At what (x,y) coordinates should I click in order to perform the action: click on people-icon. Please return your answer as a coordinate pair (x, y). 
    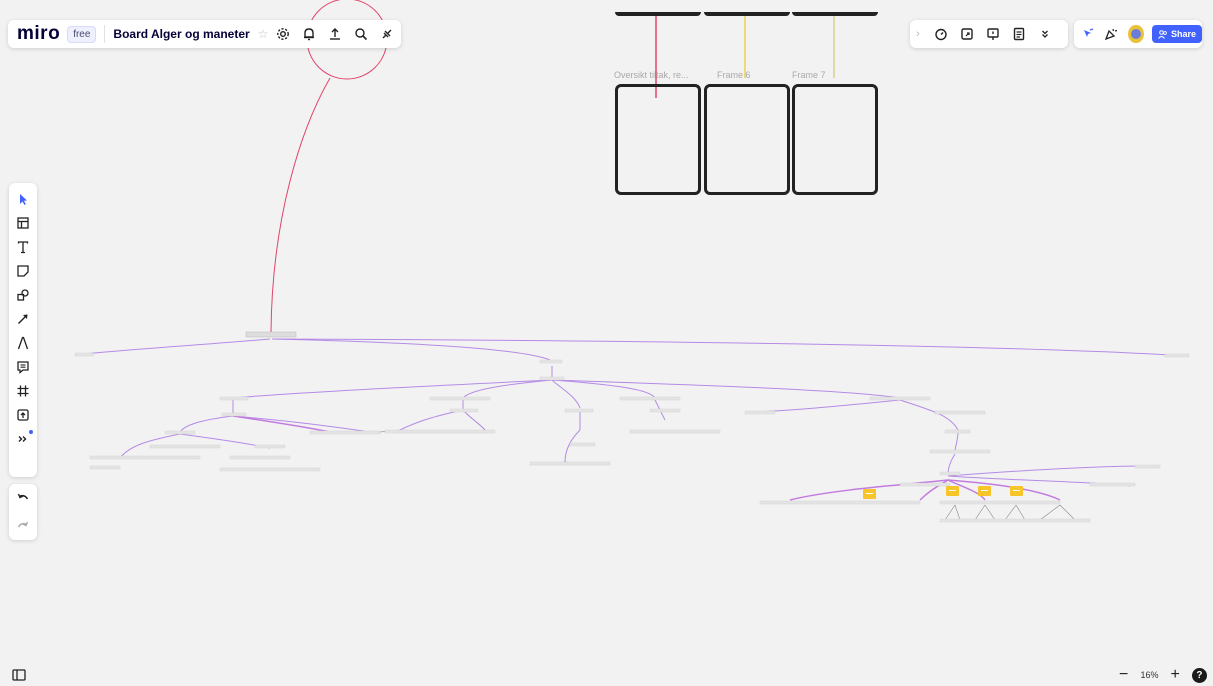
    Looking at the image, I should click on (1162, 34).